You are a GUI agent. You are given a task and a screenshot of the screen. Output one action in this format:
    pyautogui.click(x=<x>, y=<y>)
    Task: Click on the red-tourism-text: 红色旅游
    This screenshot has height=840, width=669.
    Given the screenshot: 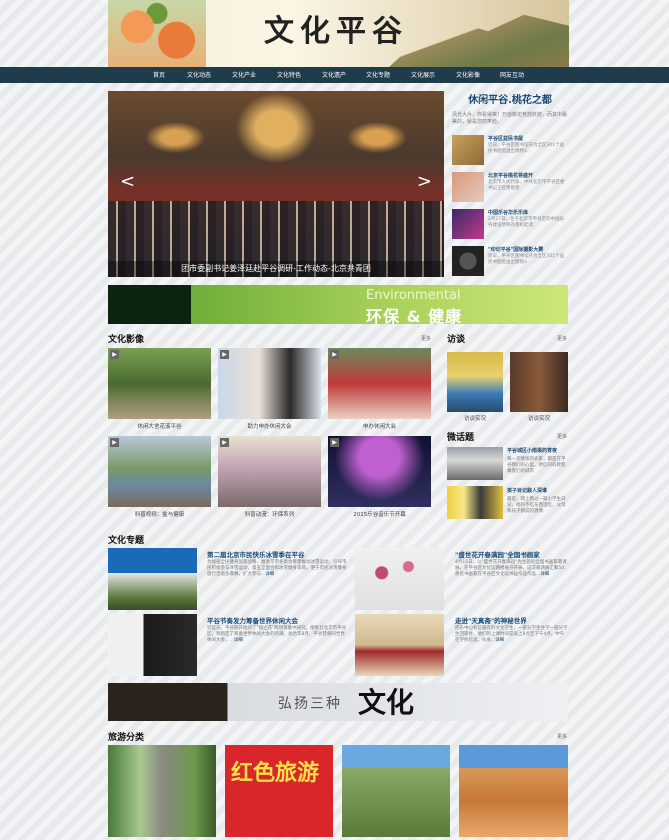 What is the action you would take?
    pyautogui.click(x=275, y=773)
    